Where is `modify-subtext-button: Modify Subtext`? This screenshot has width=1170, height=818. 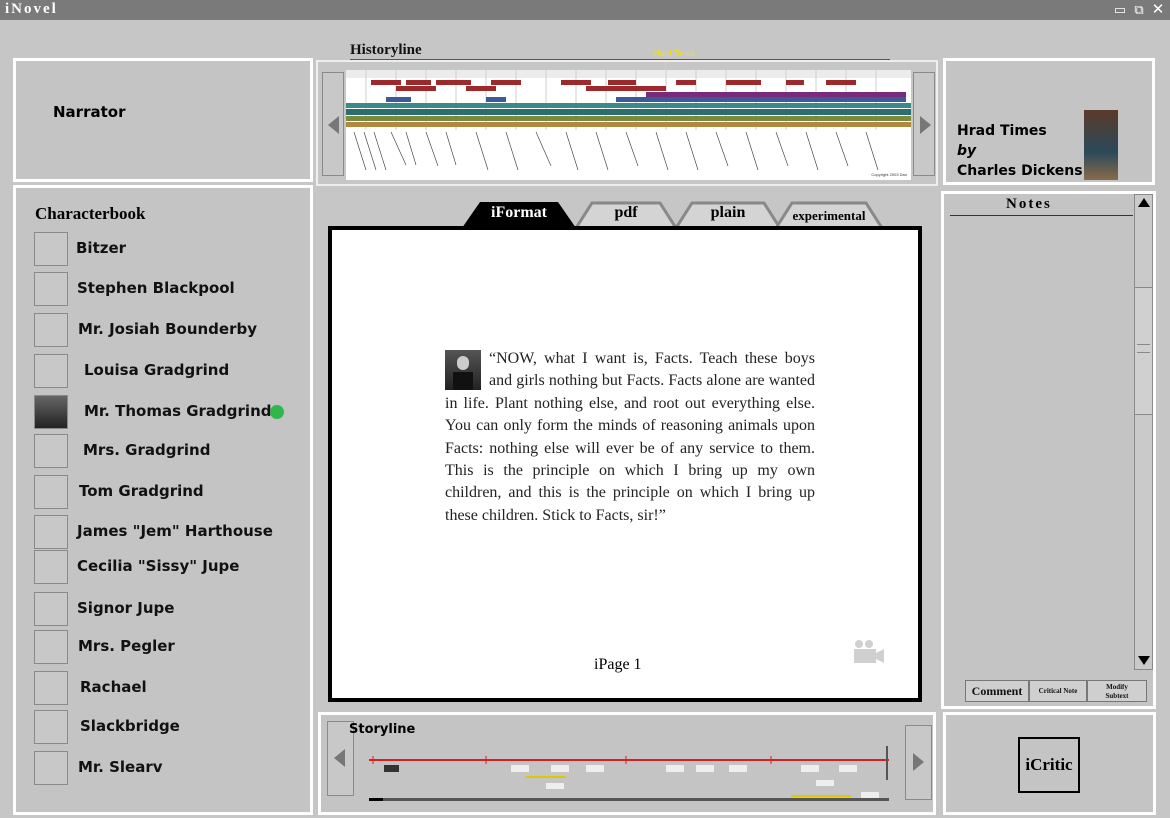
modify-subtext-button: Modify Subtext is located at coordinates (1117, 691).